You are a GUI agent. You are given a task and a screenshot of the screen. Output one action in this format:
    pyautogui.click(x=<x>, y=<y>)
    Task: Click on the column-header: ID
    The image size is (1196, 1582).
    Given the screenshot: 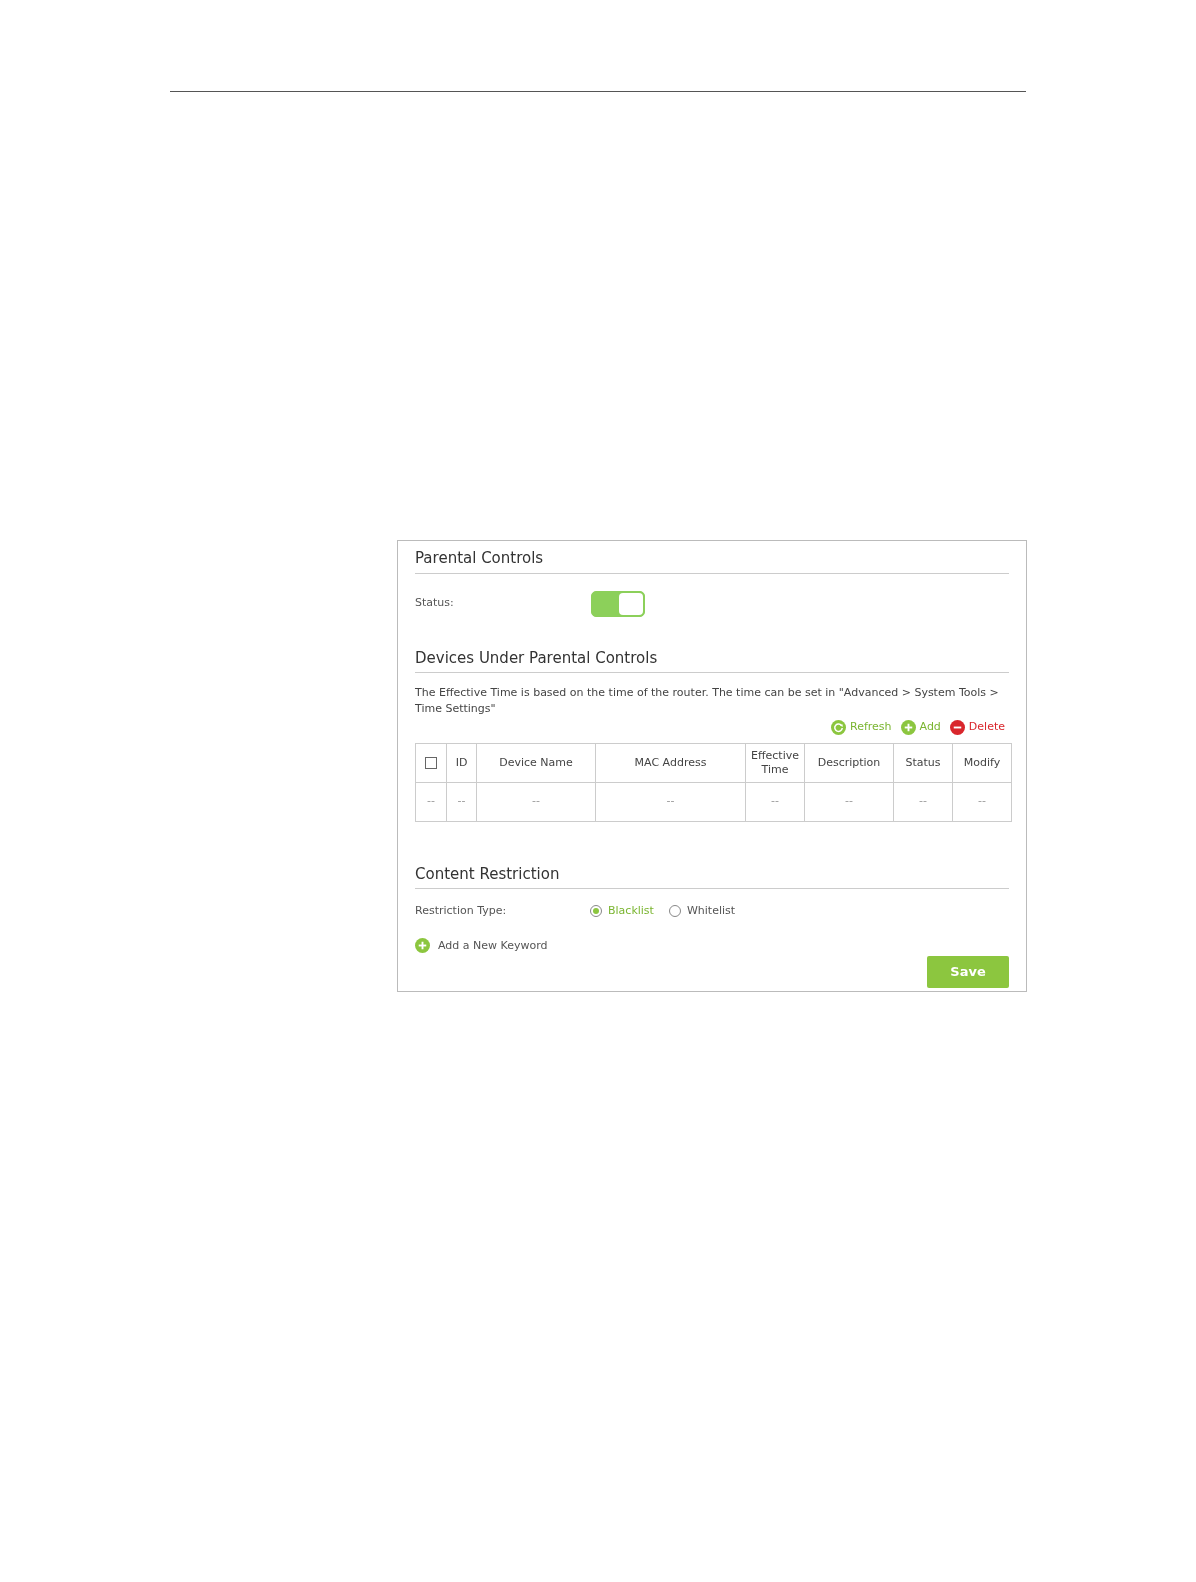 What is the action you would take?
    pyautogui.click(x=461, y=762)
    